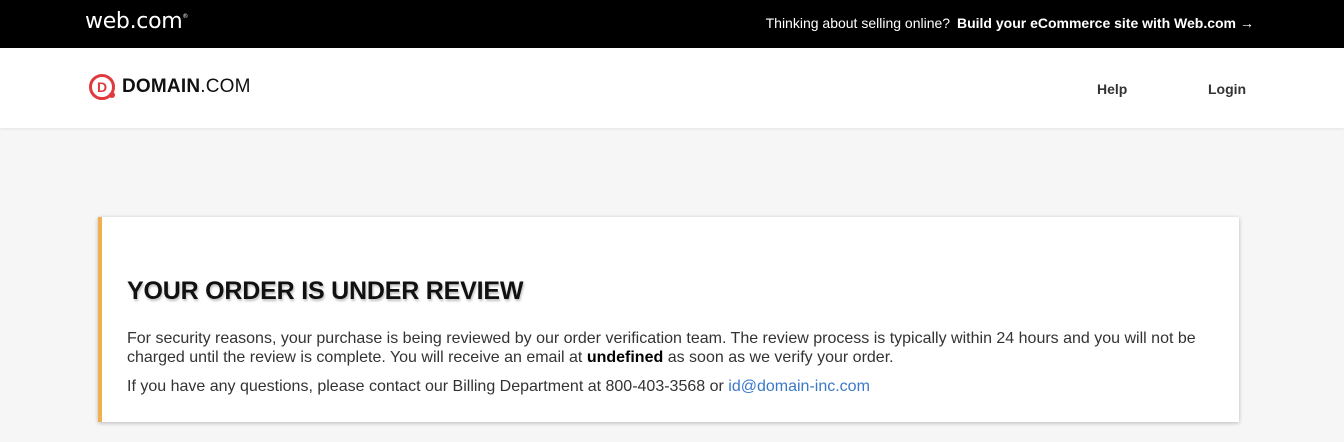  I want to click on promo-link-label: Build your eCommerce site with Web.com, so click(1096, 23).